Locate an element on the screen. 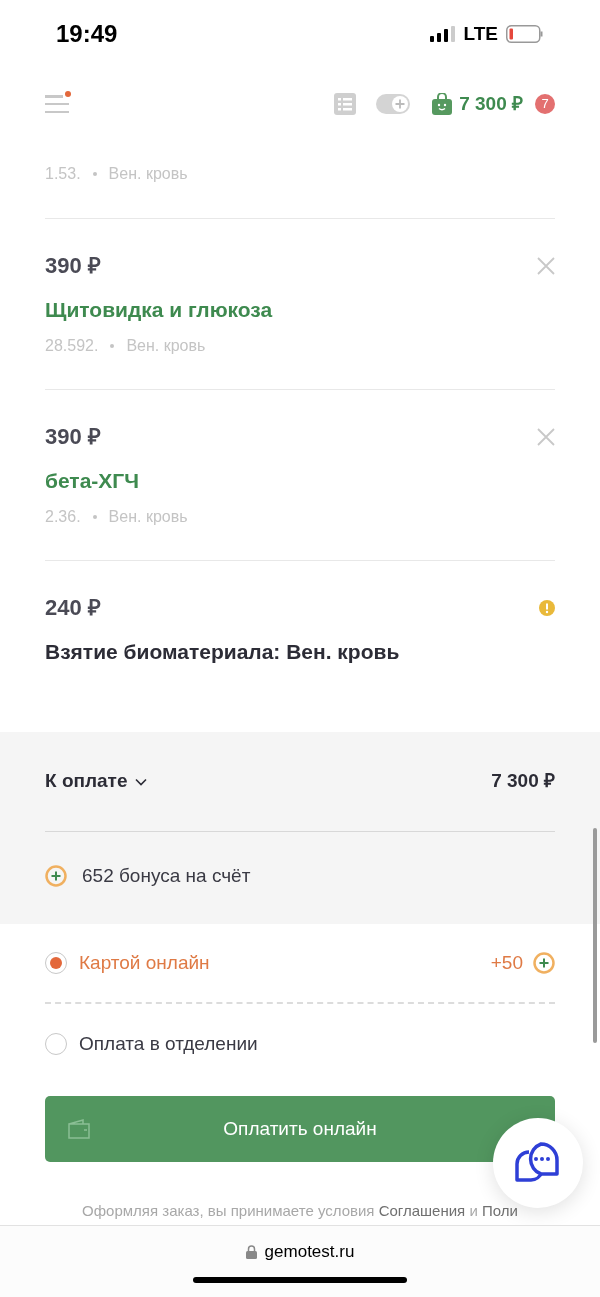  battery-icon is located at coordinates (525, 34).